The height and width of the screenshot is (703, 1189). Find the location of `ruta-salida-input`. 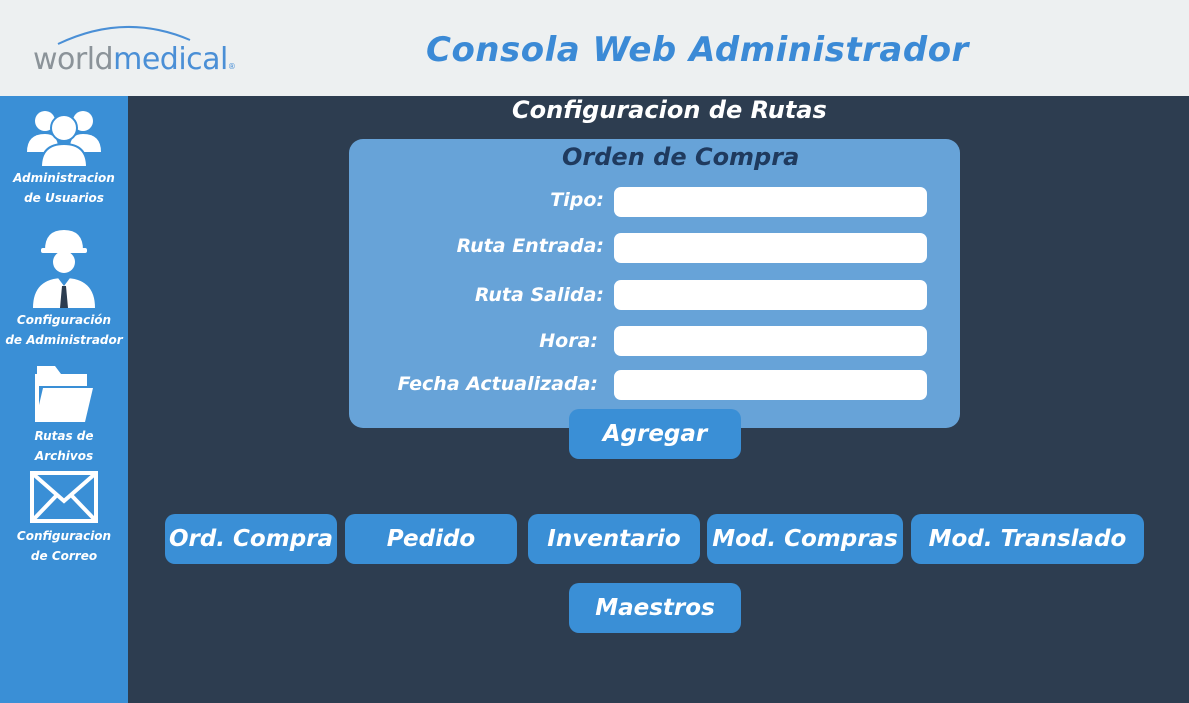

ruta-salida-input is located at coordinates (770, 295).